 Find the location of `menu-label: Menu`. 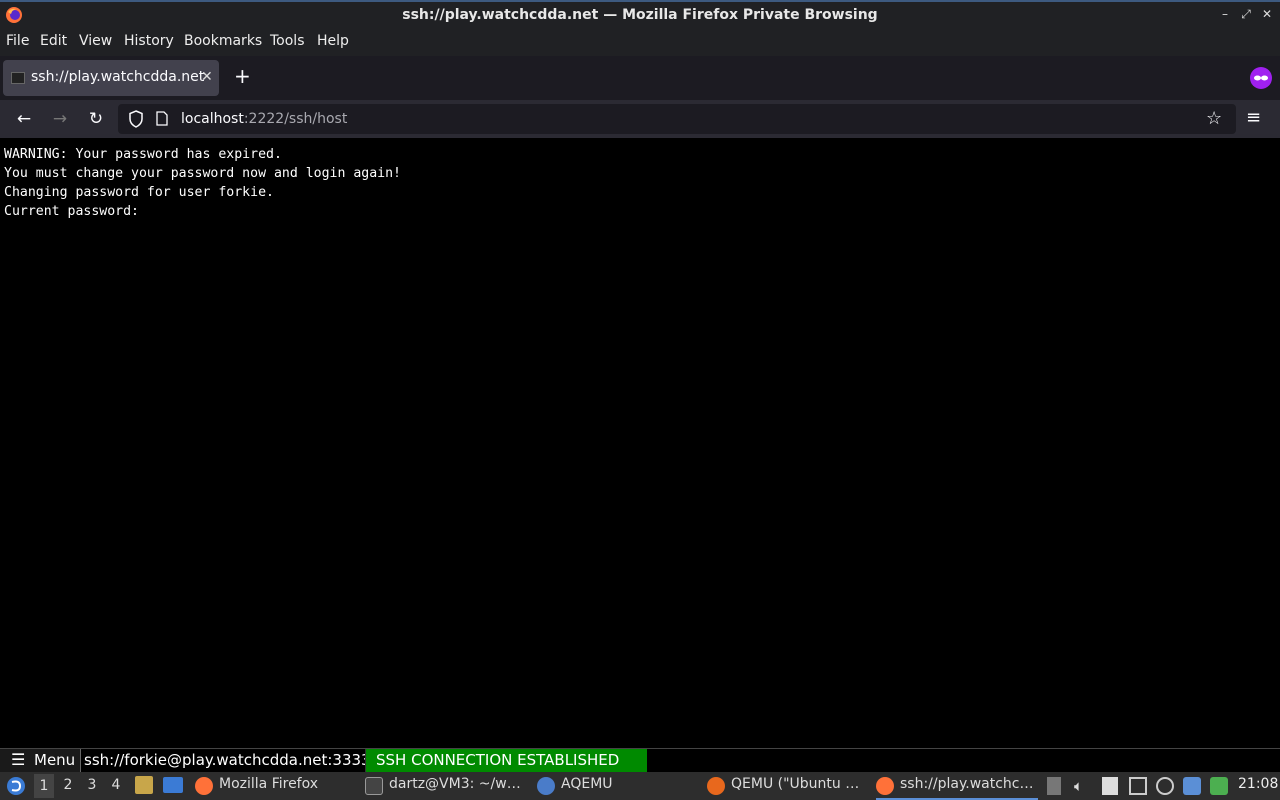

menu-label: Menu is located at coordinates (55, 760).